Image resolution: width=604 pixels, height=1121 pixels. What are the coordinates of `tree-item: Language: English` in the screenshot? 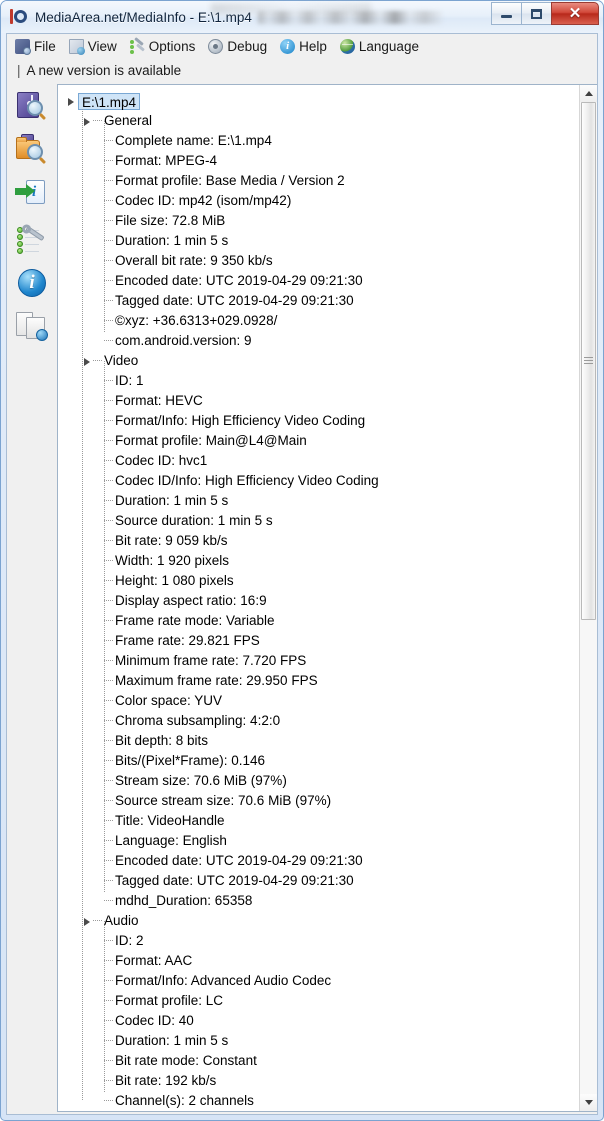 It's located at (318, 841).